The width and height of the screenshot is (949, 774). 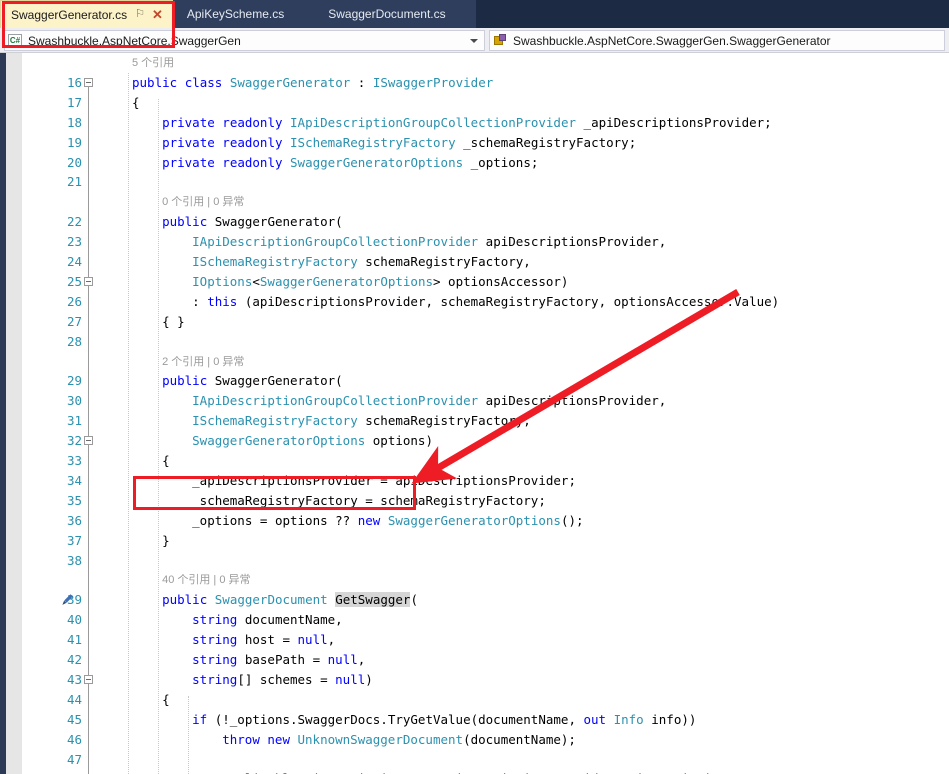 I want to click on code-token: host =, so click(x=271, y=640).